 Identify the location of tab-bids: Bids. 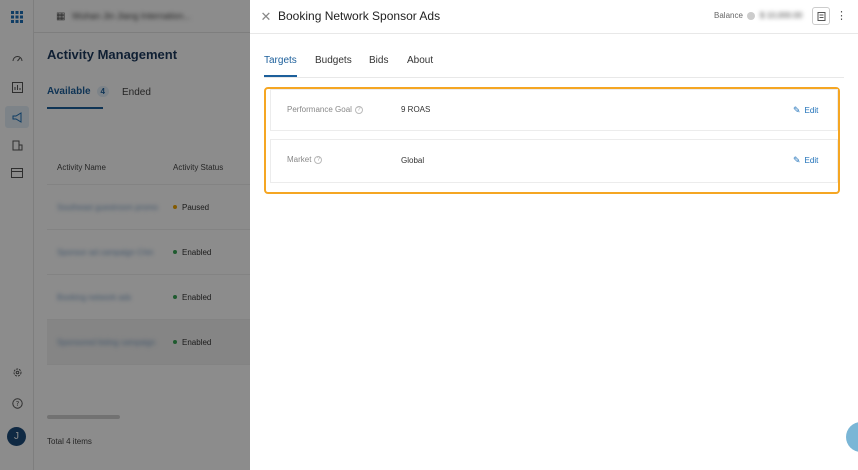
(378, 60).